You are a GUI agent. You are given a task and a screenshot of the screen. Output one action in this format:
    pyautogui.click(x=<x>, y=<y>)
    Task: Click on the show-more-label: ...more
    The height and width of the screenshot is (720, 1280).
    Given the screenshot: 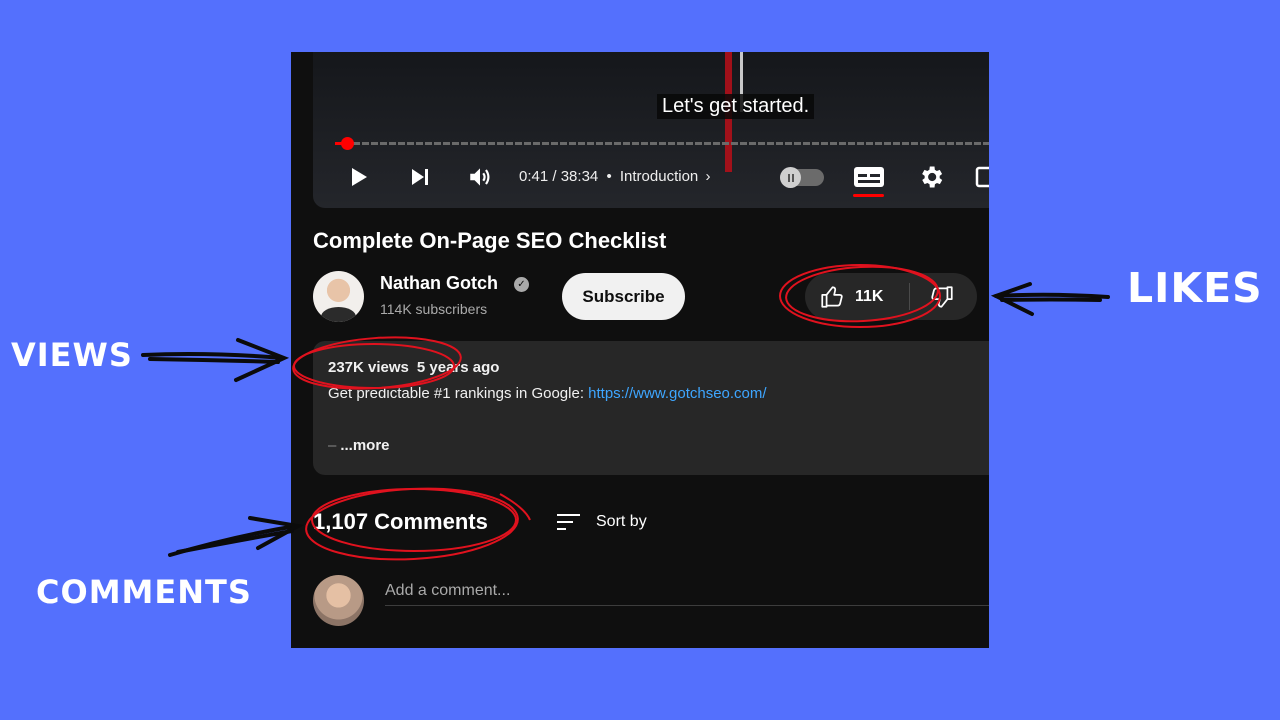 What is the action you would take?
    pyautogui.click(x=365, y=445)
    